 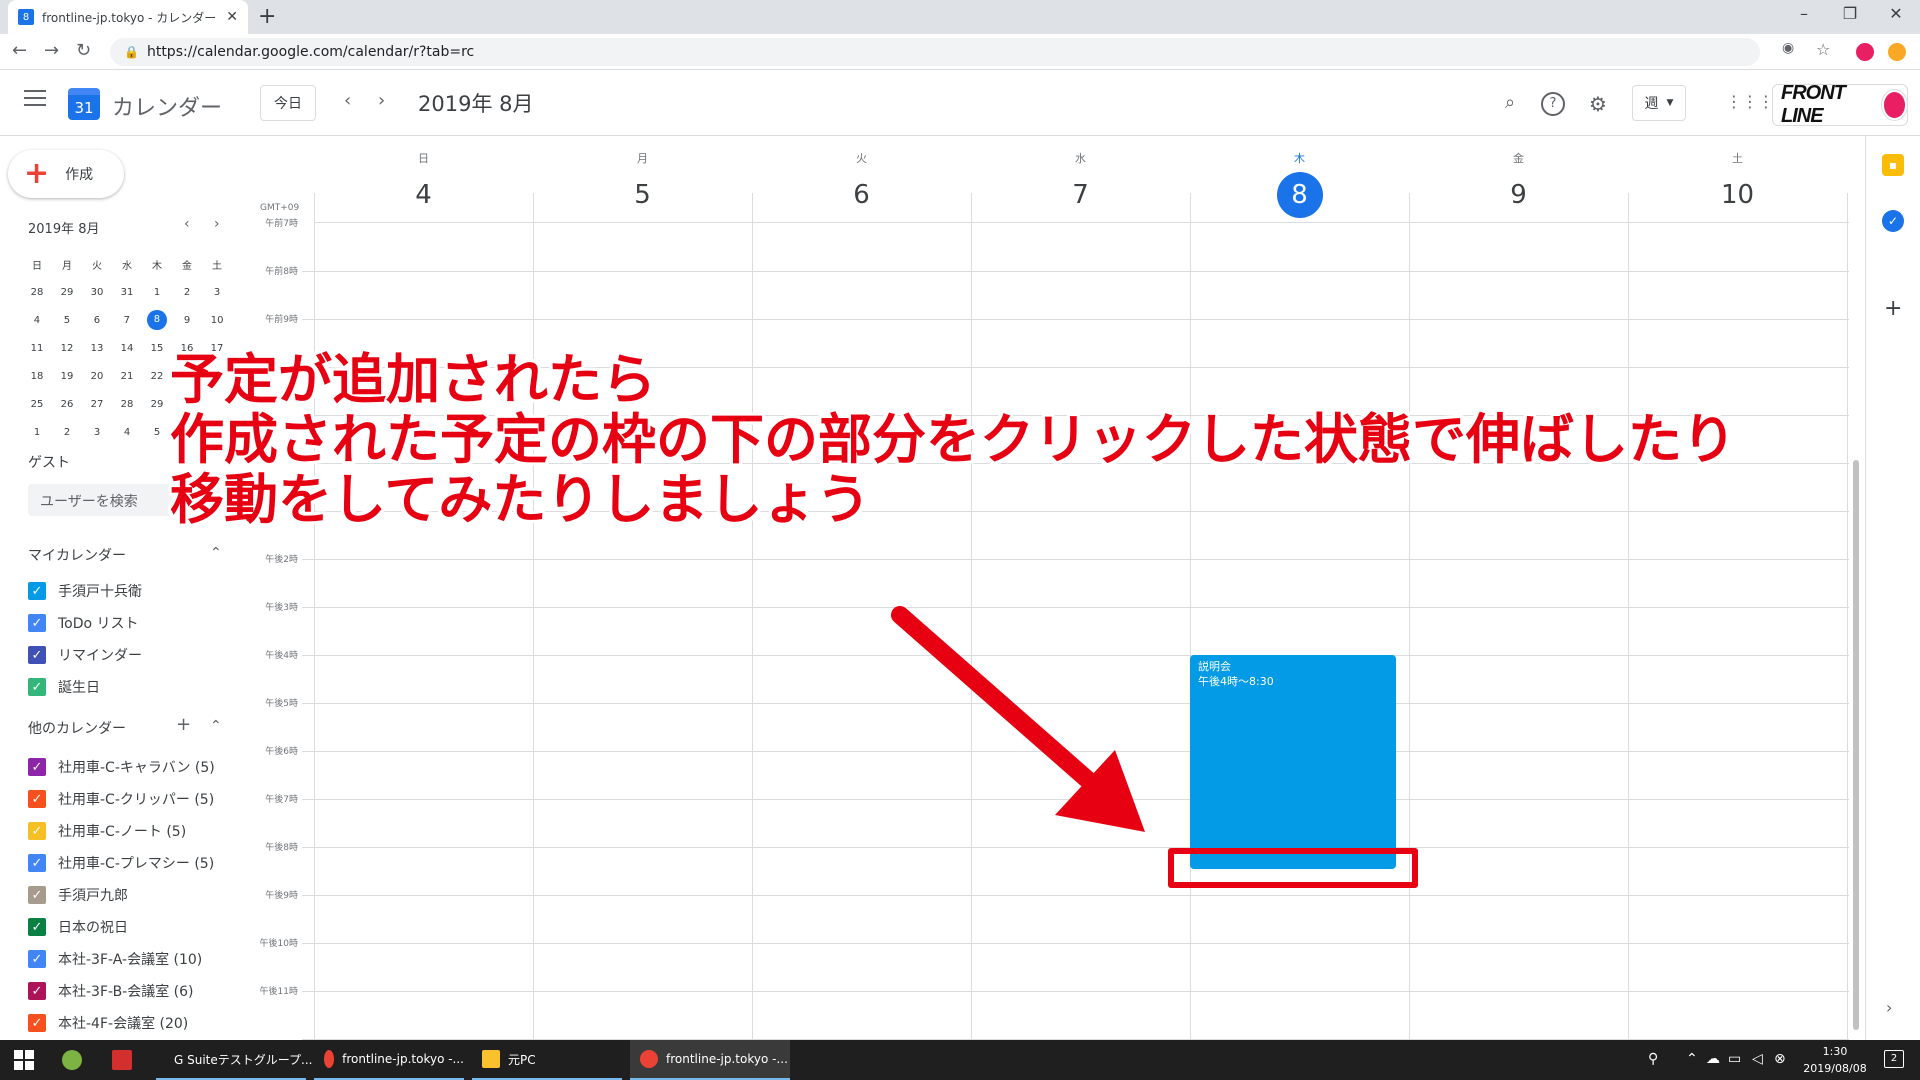 I want to click on mini-day: 3, so click(x=217, y=292).